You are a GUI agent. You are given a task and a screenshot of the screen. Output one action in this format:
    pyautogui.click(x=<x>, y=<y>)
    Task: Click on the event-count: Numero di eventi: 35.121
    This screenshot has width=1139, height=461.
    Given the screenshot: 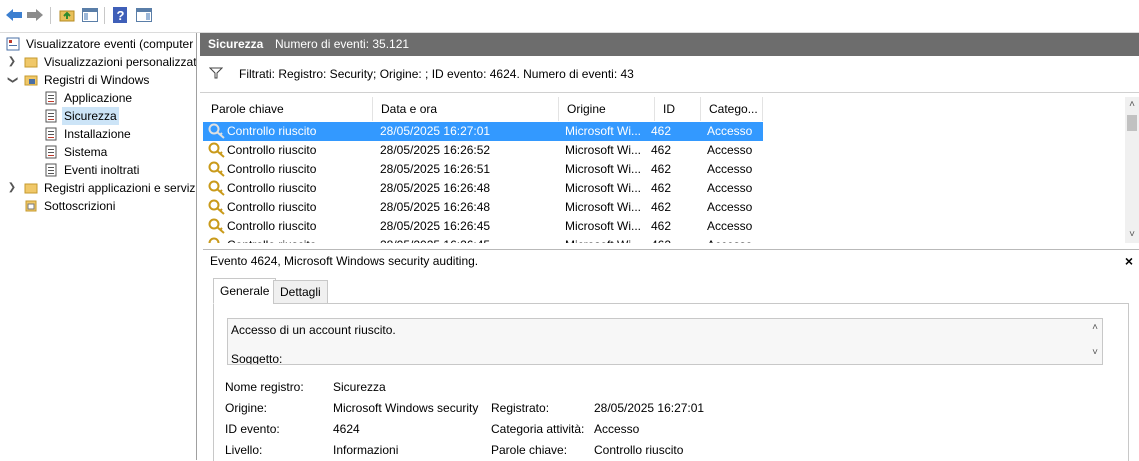 What is the action you would take?
    pyautogui.click(x=342, y=44)
    